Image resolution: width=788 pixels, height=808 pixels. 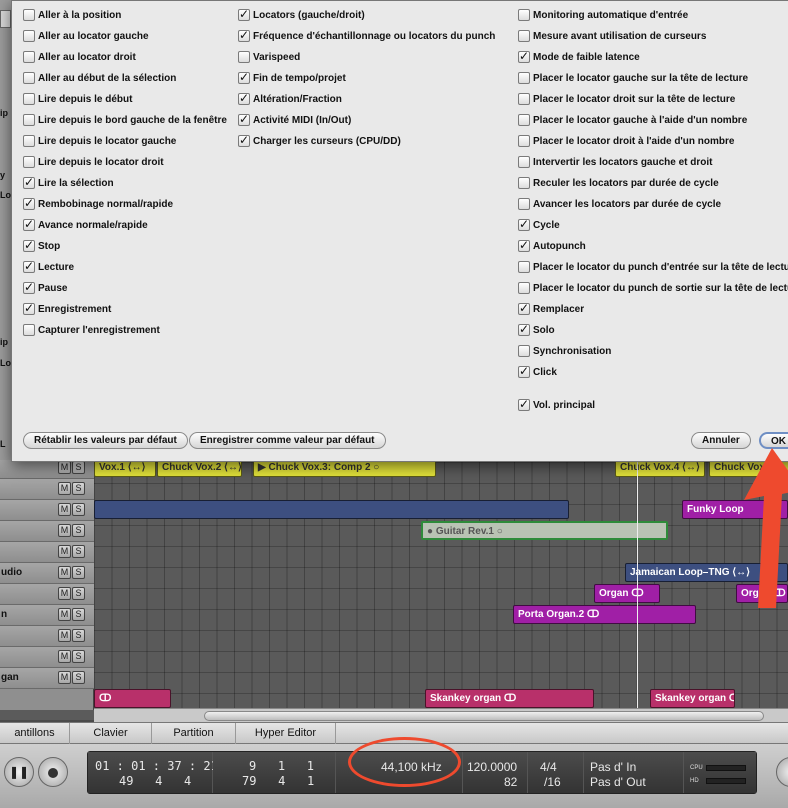 What do you see at coordinates (579, 57) in the screenshot?
I see `checkbox-row: Mode de faible latence` at bounding box center [579, 57].